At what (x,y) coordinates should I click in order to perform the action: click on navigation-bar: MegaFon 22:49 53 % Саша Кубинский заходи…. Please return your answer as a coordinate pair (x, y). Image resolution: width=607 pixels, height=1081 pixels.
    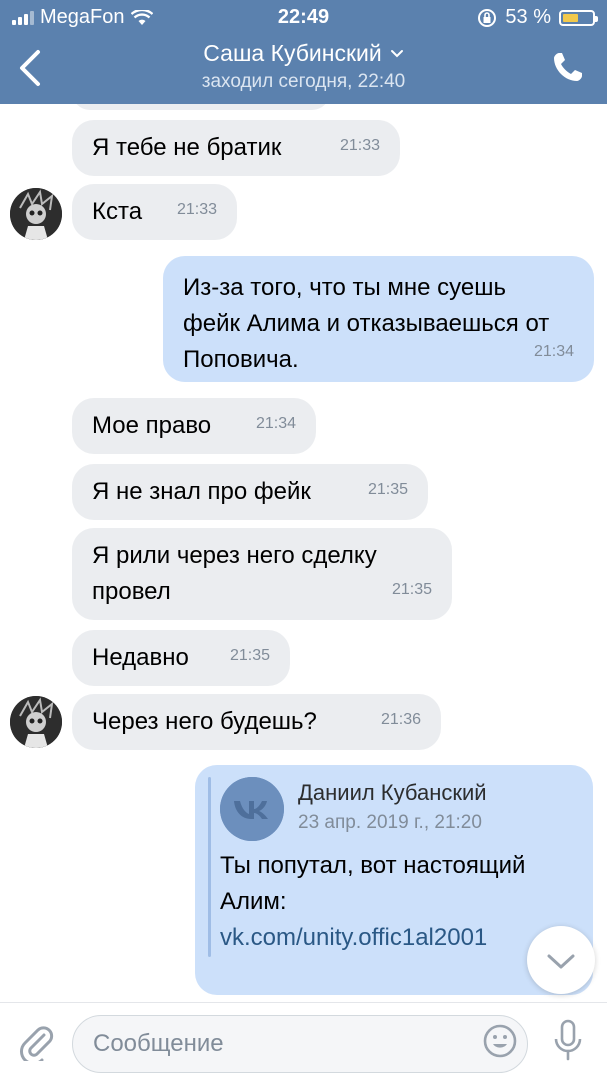
    Looking at the image, I should click on (303, 52).